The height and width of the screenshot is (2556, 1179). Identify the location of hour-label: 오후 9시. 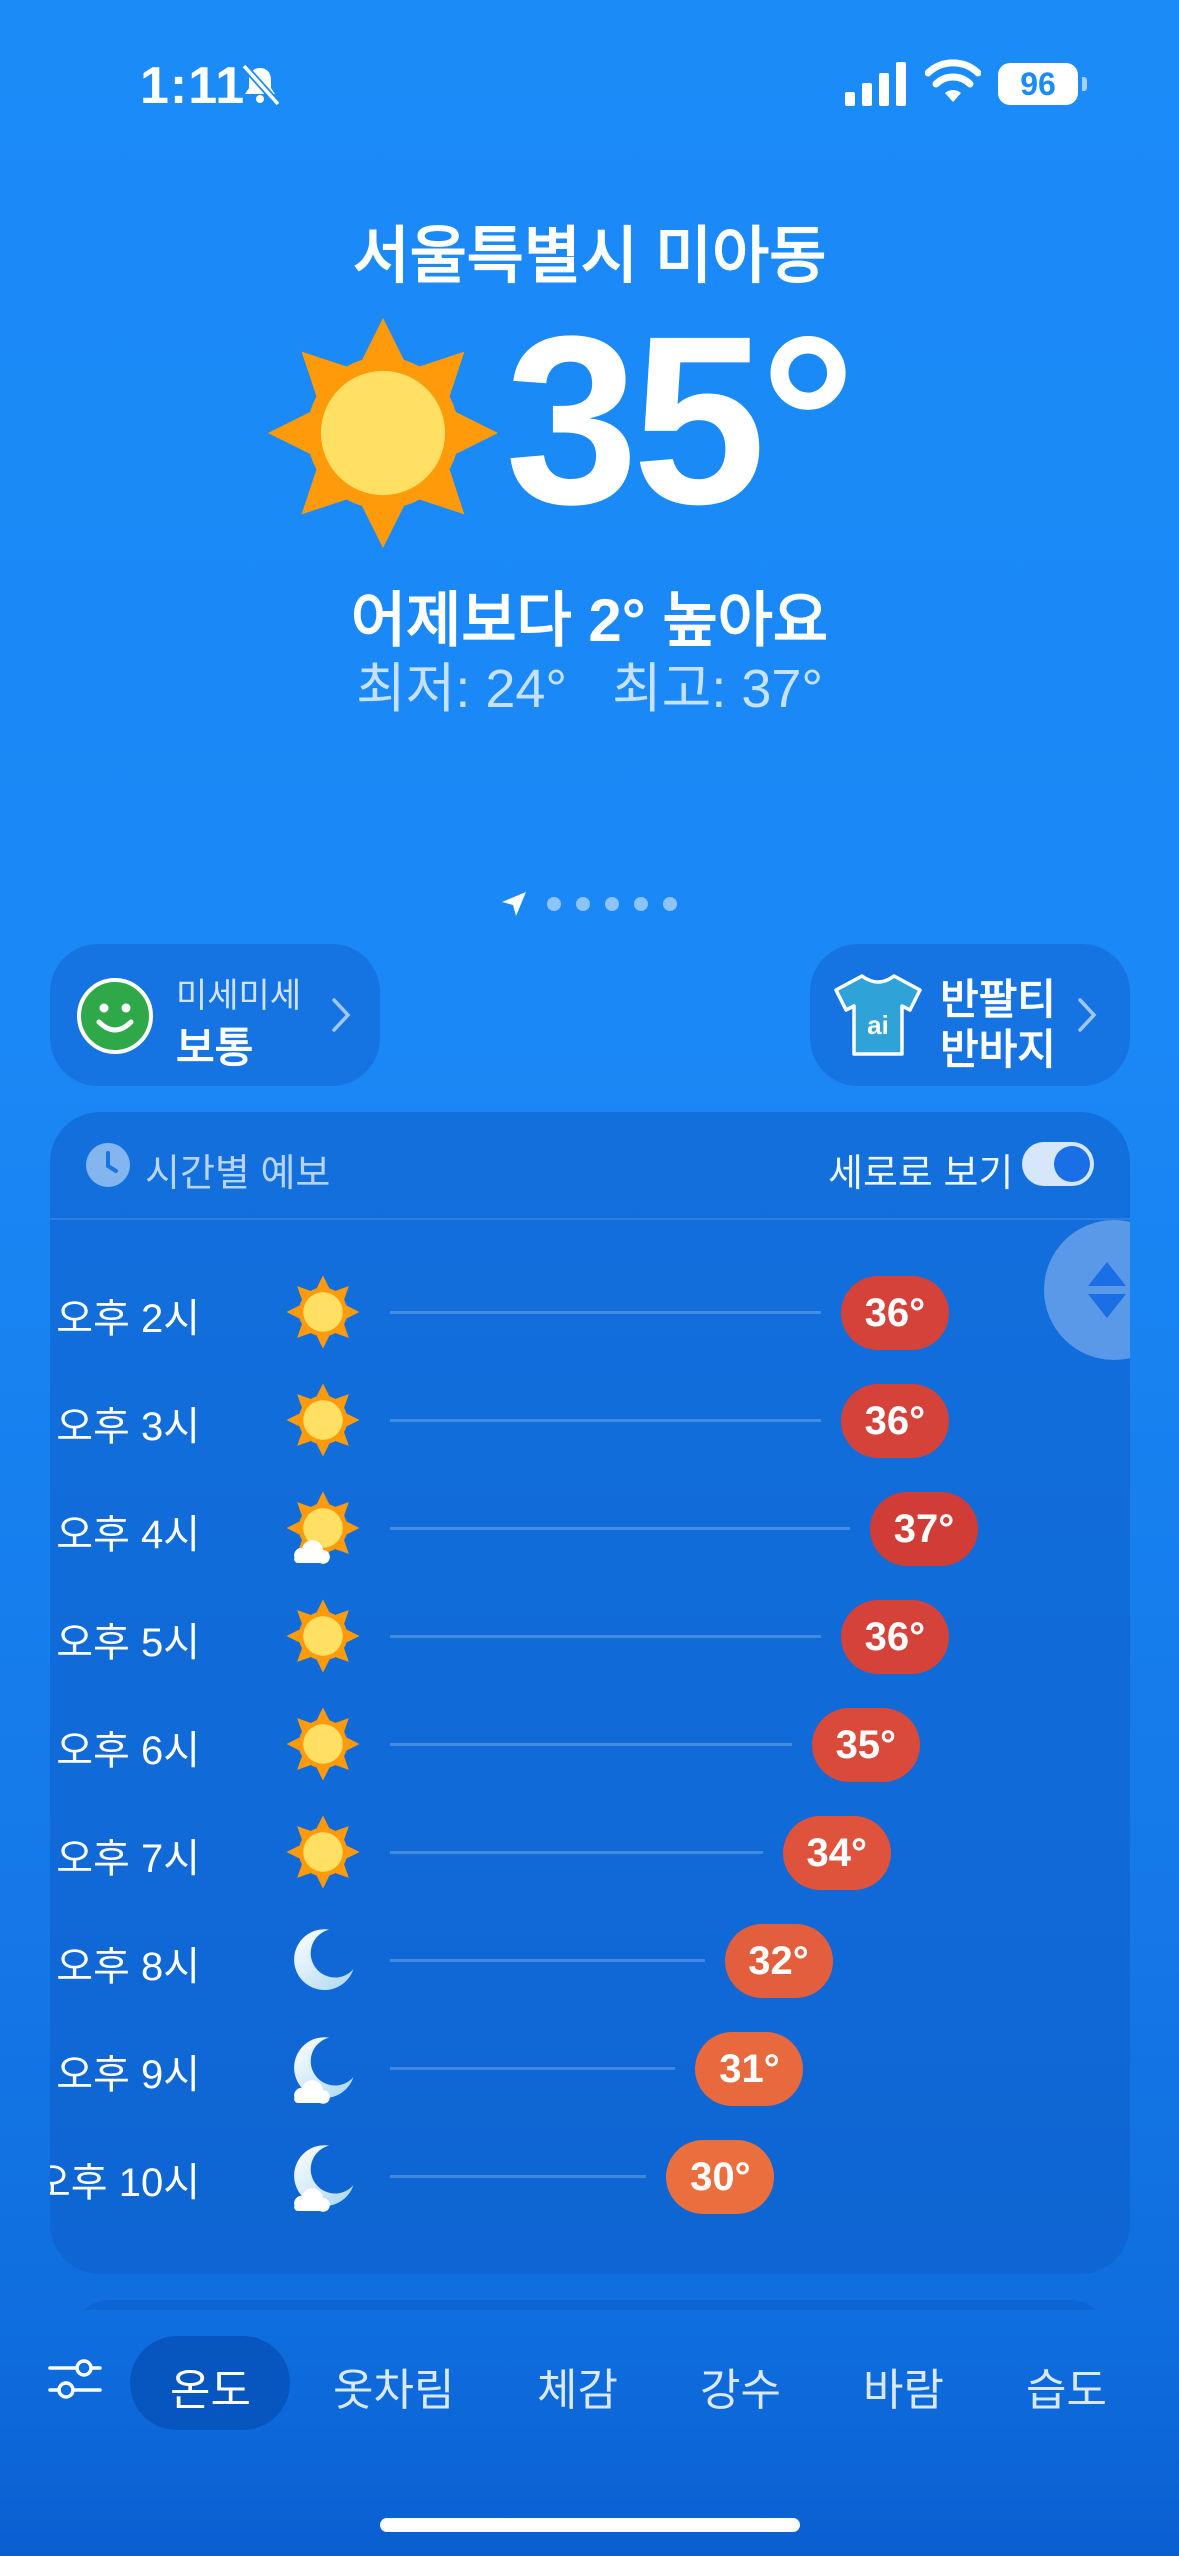
(128, 2075).